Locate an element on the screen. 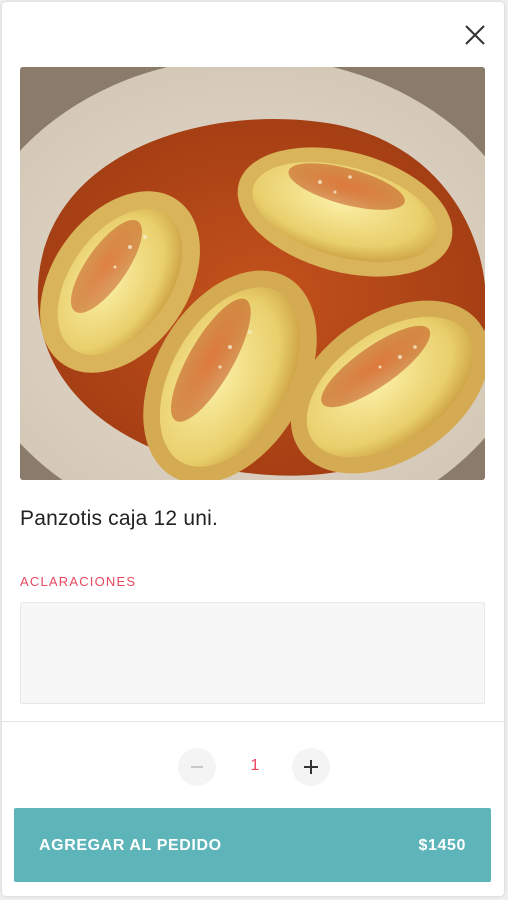  notes-field is located at coordinates (252, 653).